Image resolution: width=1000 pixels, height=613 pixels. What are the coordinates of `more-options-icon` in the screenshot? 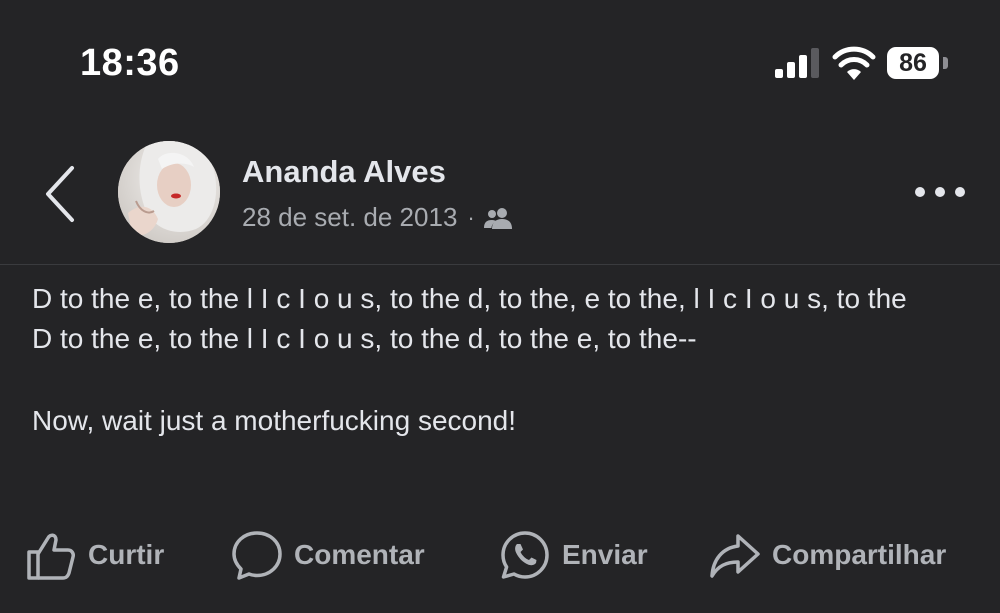 It's located at (940, 192).